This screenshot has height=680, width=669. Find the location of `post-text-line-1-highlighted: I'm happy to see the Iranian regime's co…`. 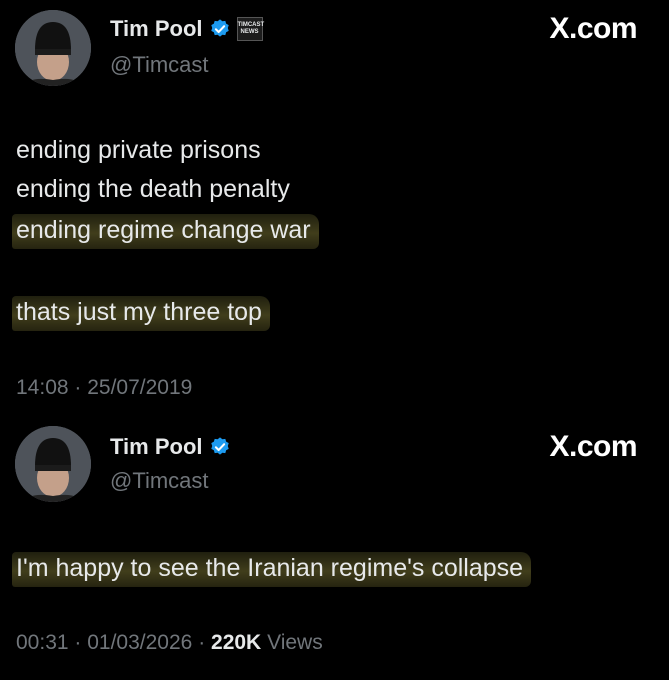

post-text-line-1-highlighted: I'm happy to see the Iranian regime's co… is located at coordinates (272, 569).